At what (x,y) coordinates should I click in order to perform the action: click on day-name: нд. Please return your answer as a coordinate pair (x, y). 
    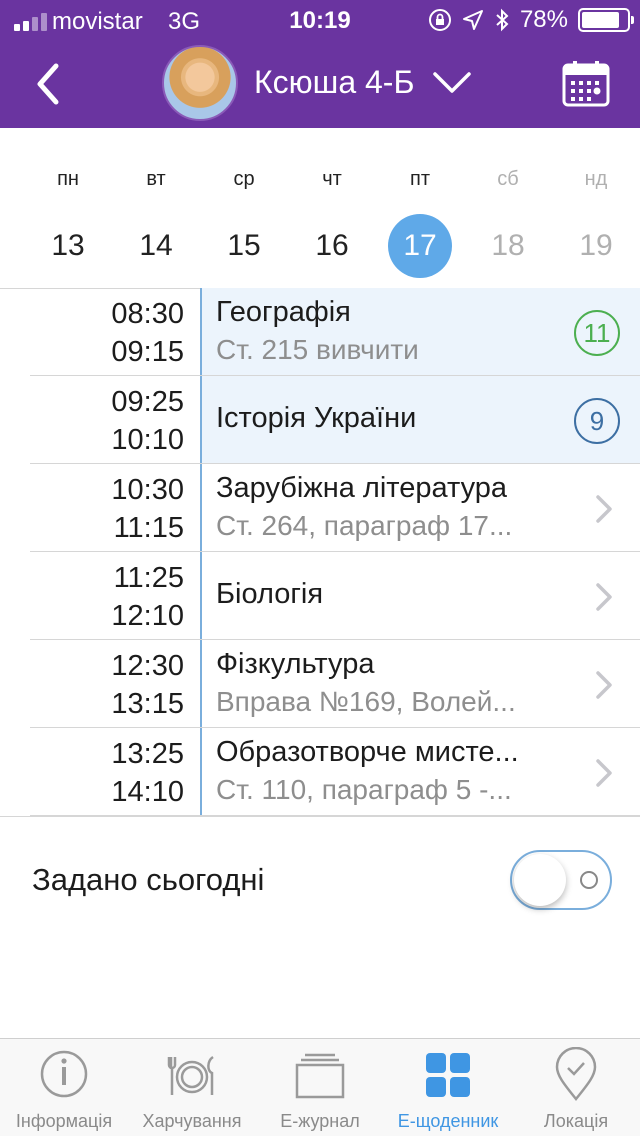
    Looking at the image, I should click on (596, 179).